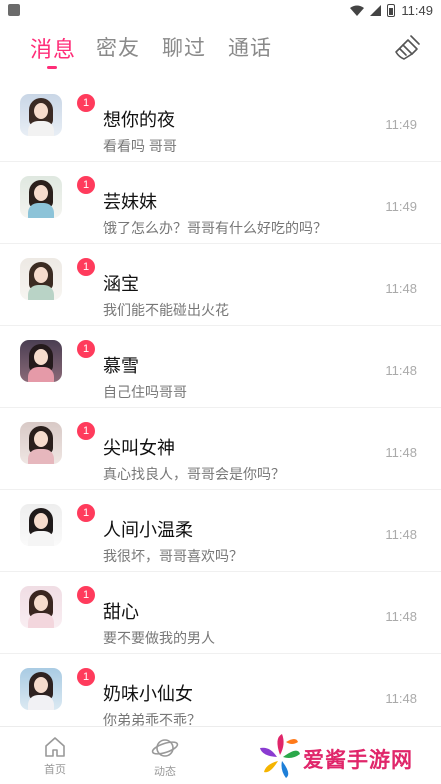  Describe the element at coordinates (220, 121) in the screenshot. I see `conversation-item: 1 想你的夜 看看吗 哥哥 11:49` at that location.